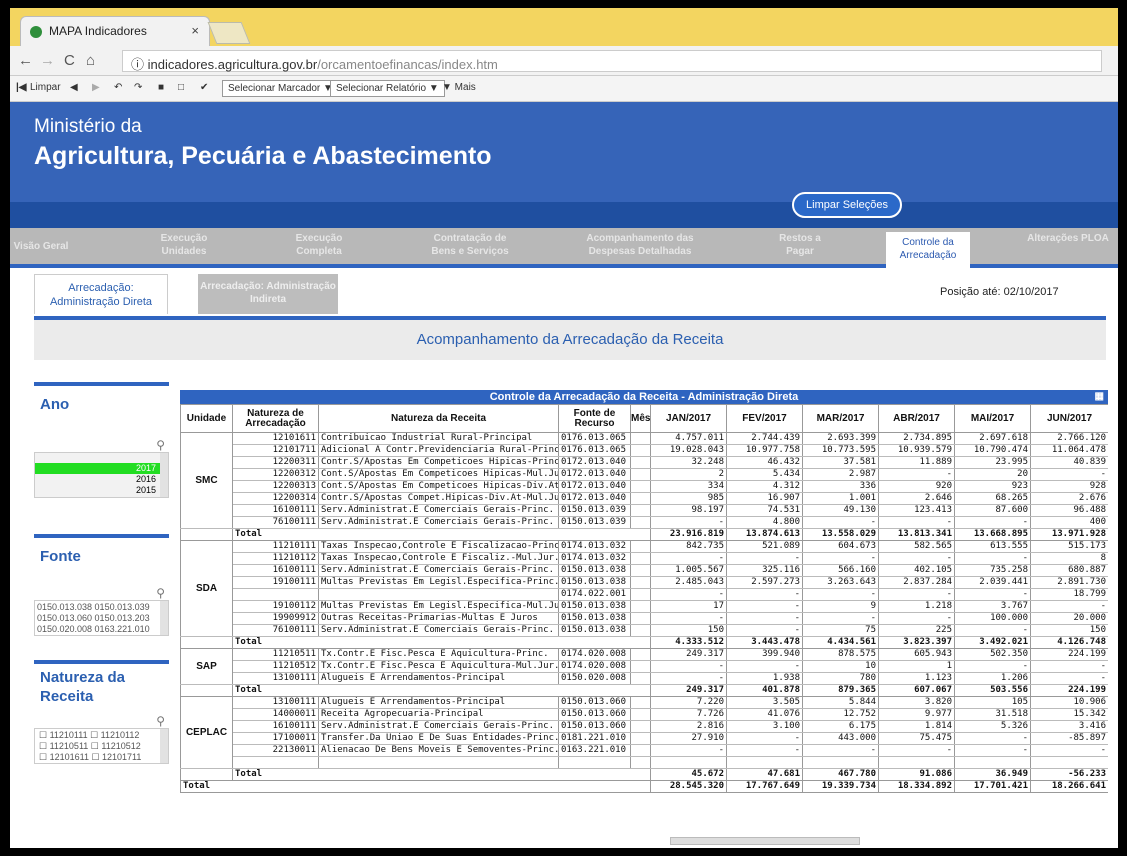 The image size is (1127, 856). Describe the element at coordinates (319, 245) in the screenshot. I see `nav-execucao-completa: Execução Completa` at that location.